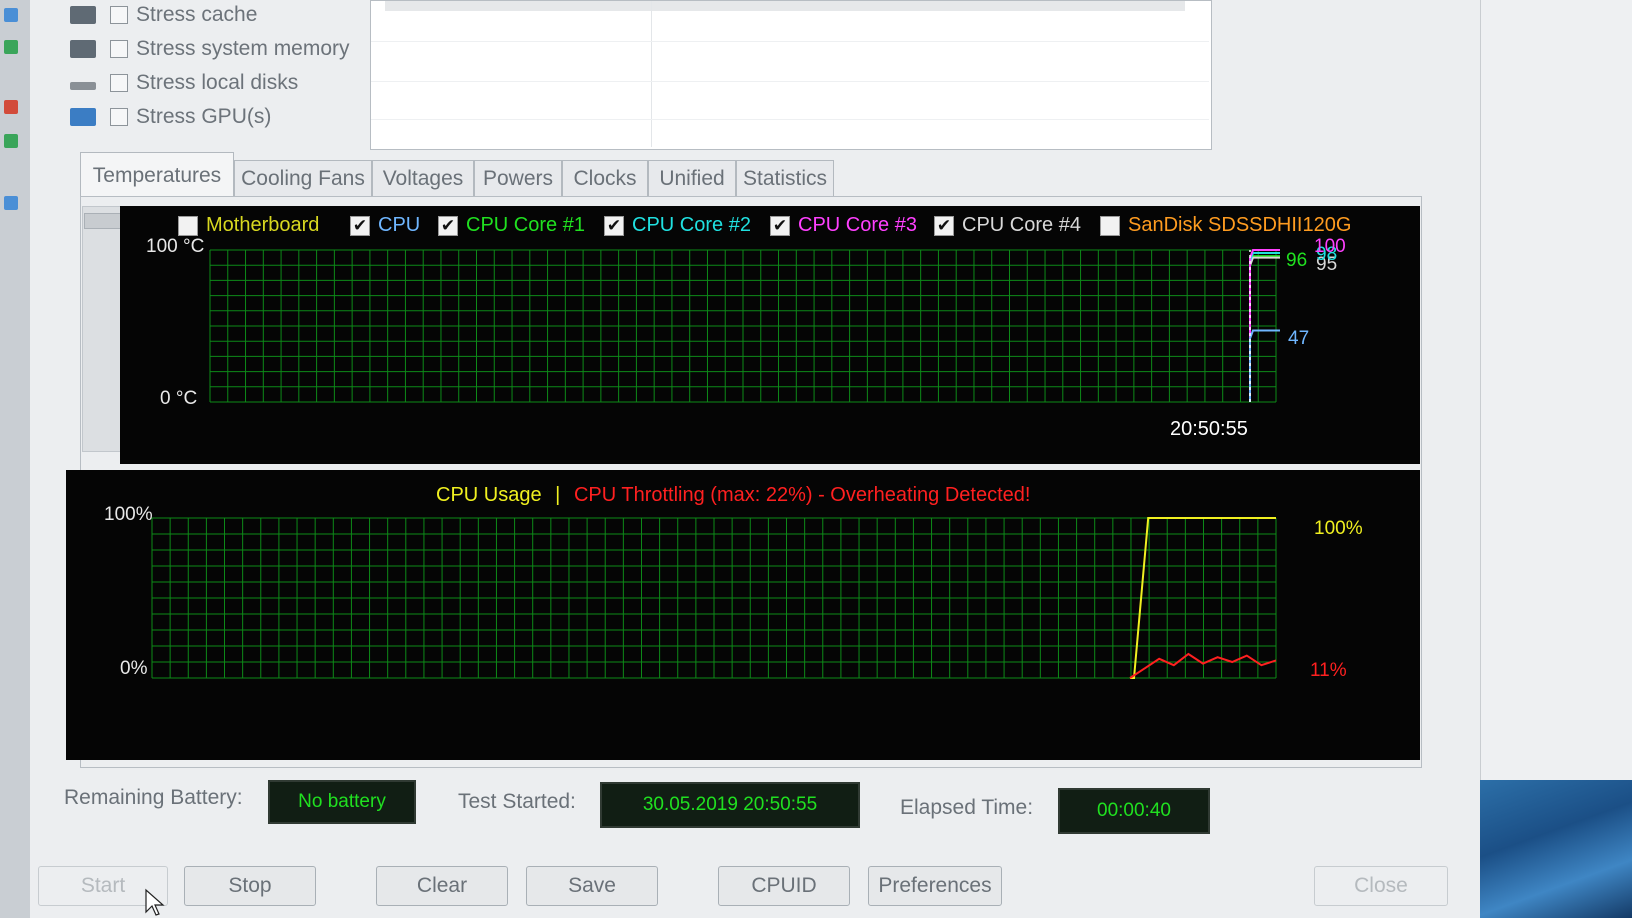  Describe the element at coordinates (517, 801) in the screenshot. I see `test-started-label: Test Started:` at that location.